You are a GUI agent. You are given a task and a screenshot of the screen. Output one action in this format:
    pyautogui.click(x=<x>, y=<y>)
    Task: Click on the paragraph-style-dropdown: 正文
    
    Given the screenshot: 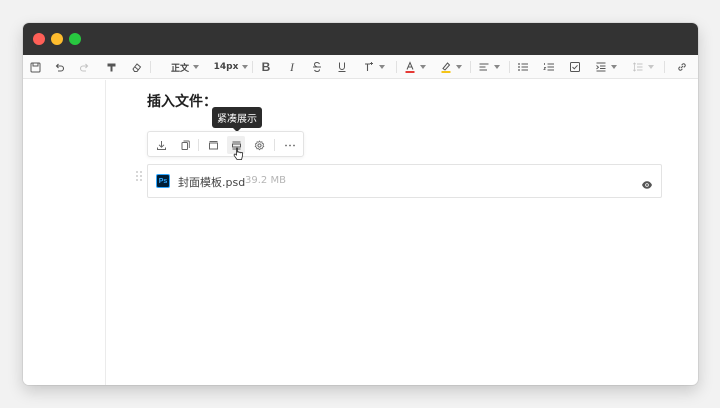 What is the action you would take?
    pyautogui.click(x=185, y=67)
    